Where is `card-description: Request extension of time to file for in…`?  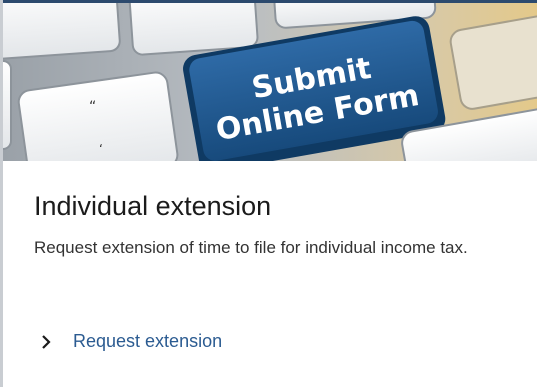 card-description: Request extension of time to file for in… is located at coordinates (251, 247).